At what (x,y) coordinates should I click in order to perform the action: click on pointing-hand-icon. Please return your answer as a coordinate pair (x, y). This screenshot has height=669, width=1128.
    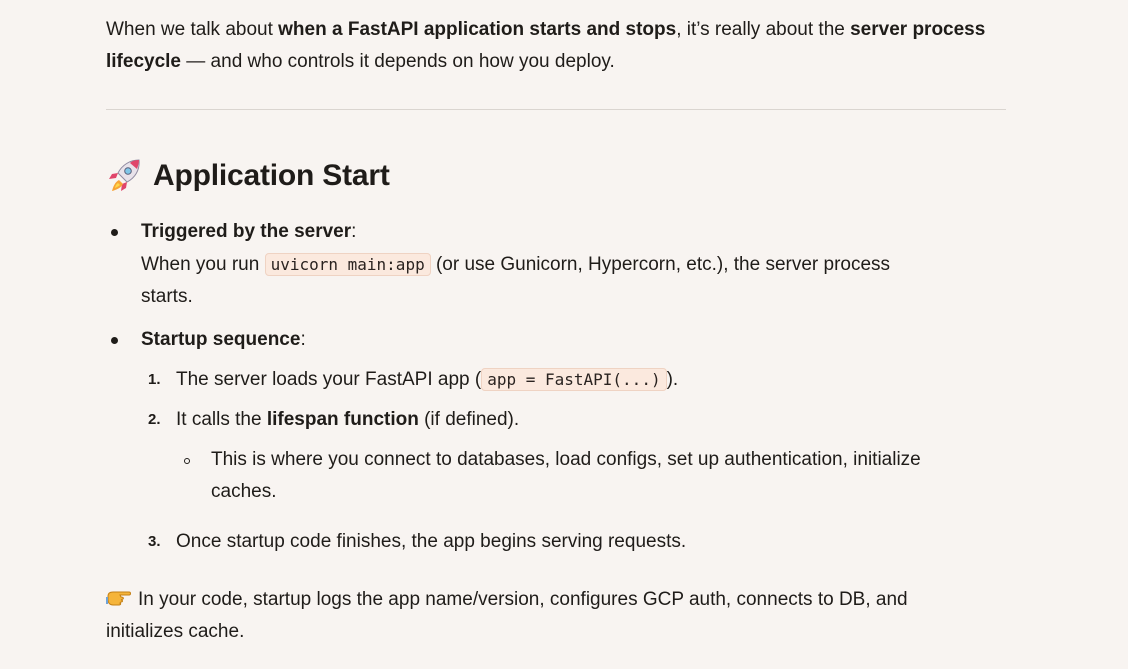
    Looking at the image, I should click on (118, 598).